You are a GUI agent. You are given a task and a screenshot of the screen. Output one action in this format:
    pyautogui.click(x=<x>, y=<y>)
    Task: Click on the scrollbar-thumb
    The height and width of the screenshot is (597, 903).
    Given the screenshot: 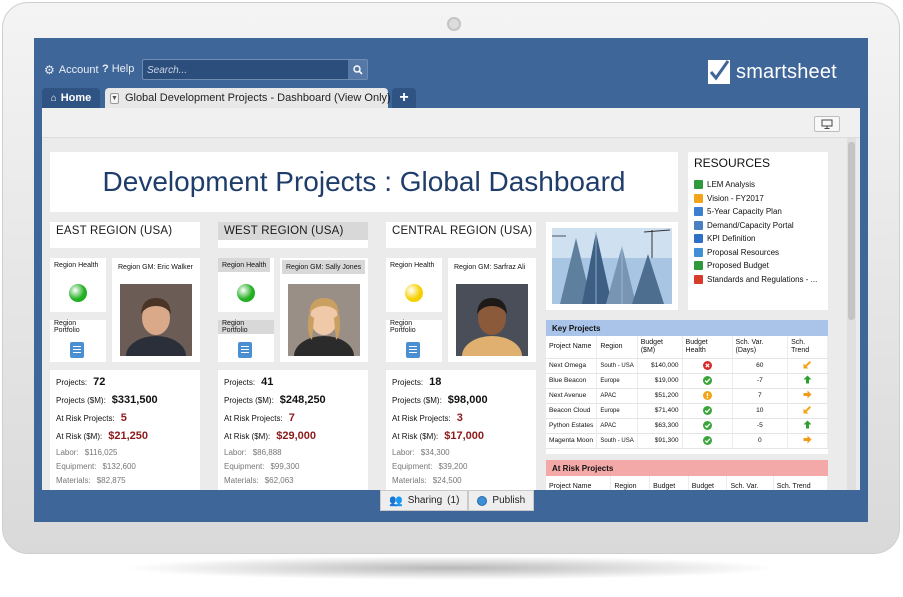 What is the action you would take?
    pyautogui.click(x=851, y=231)
    